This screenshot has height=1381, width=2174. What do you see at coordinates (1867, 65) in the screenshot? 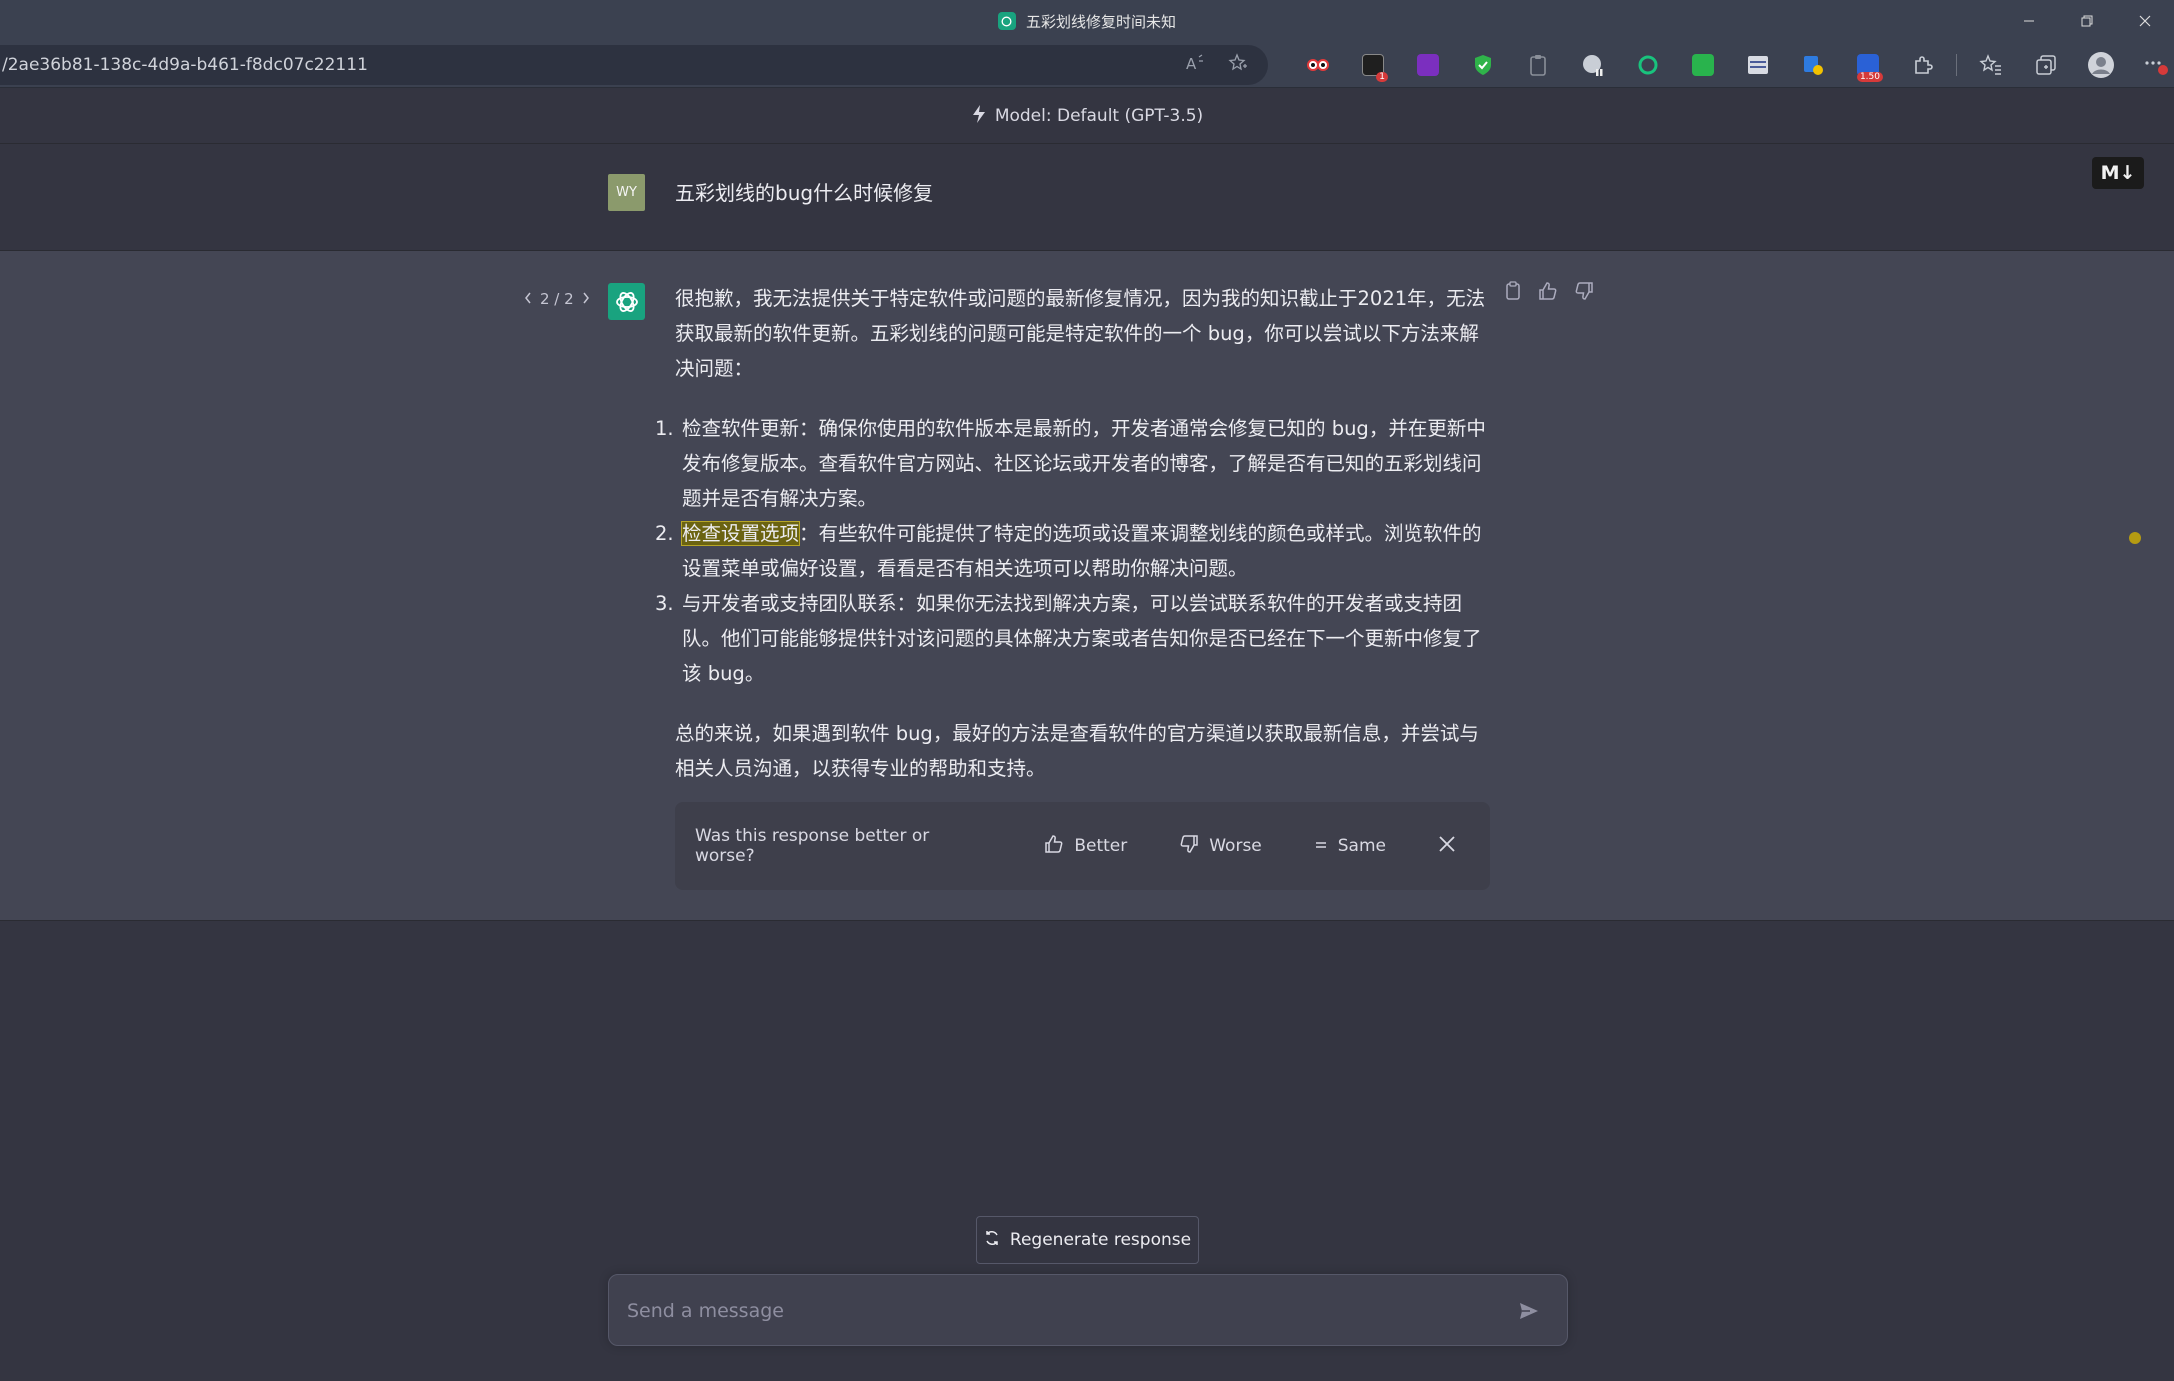
I see `video-speed-extension-icon: 1.50` at bounding box center [1867, 65].